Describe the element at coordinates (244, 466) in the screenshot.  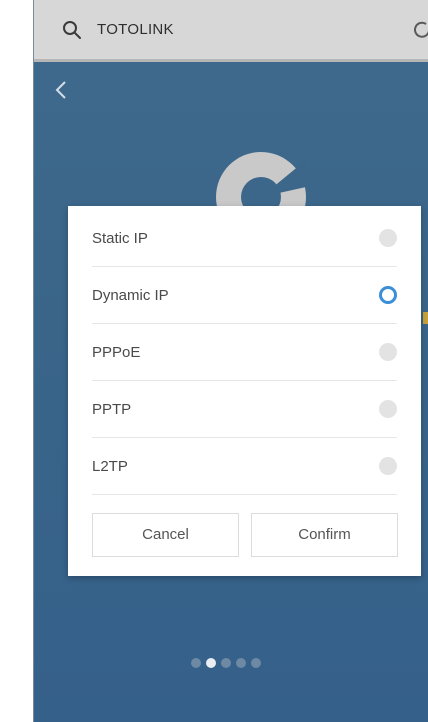
I see `option-l2tp: L2TP` at that location.